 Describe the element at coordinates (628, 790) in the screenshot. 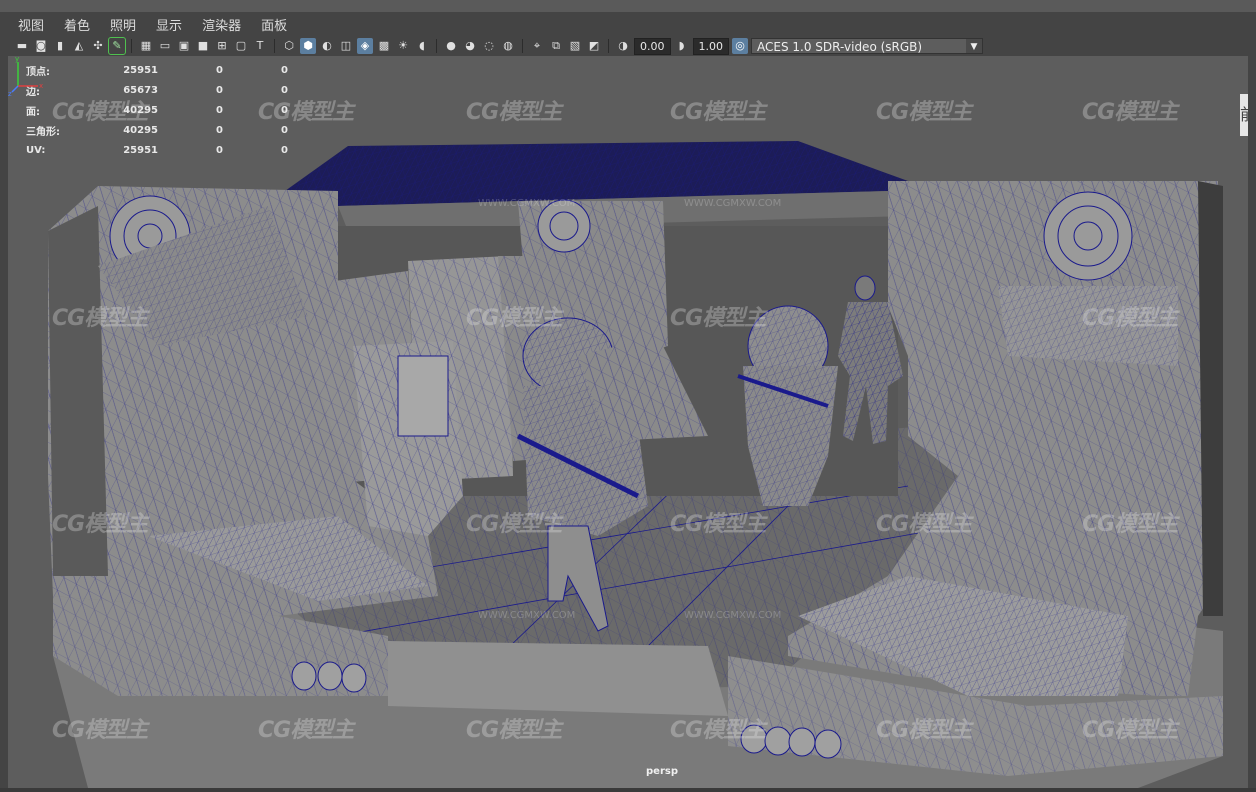

I see `window-frame-bottom` at that location.